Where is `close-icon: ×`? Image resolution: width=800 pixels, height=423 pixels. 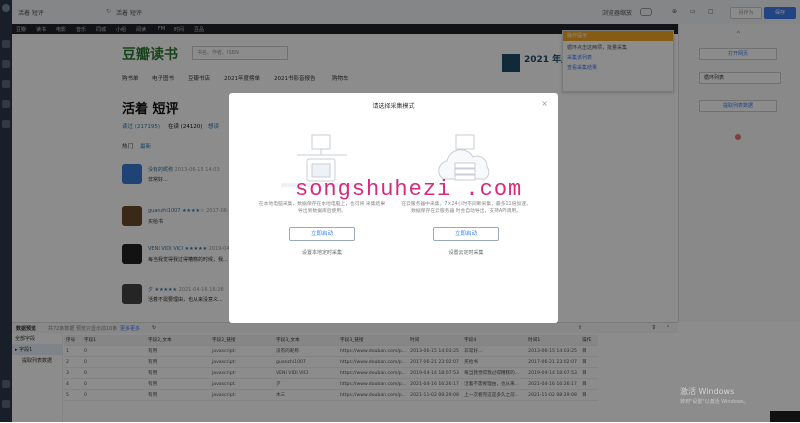 close-icon: × is located at coordinates (544, 103).